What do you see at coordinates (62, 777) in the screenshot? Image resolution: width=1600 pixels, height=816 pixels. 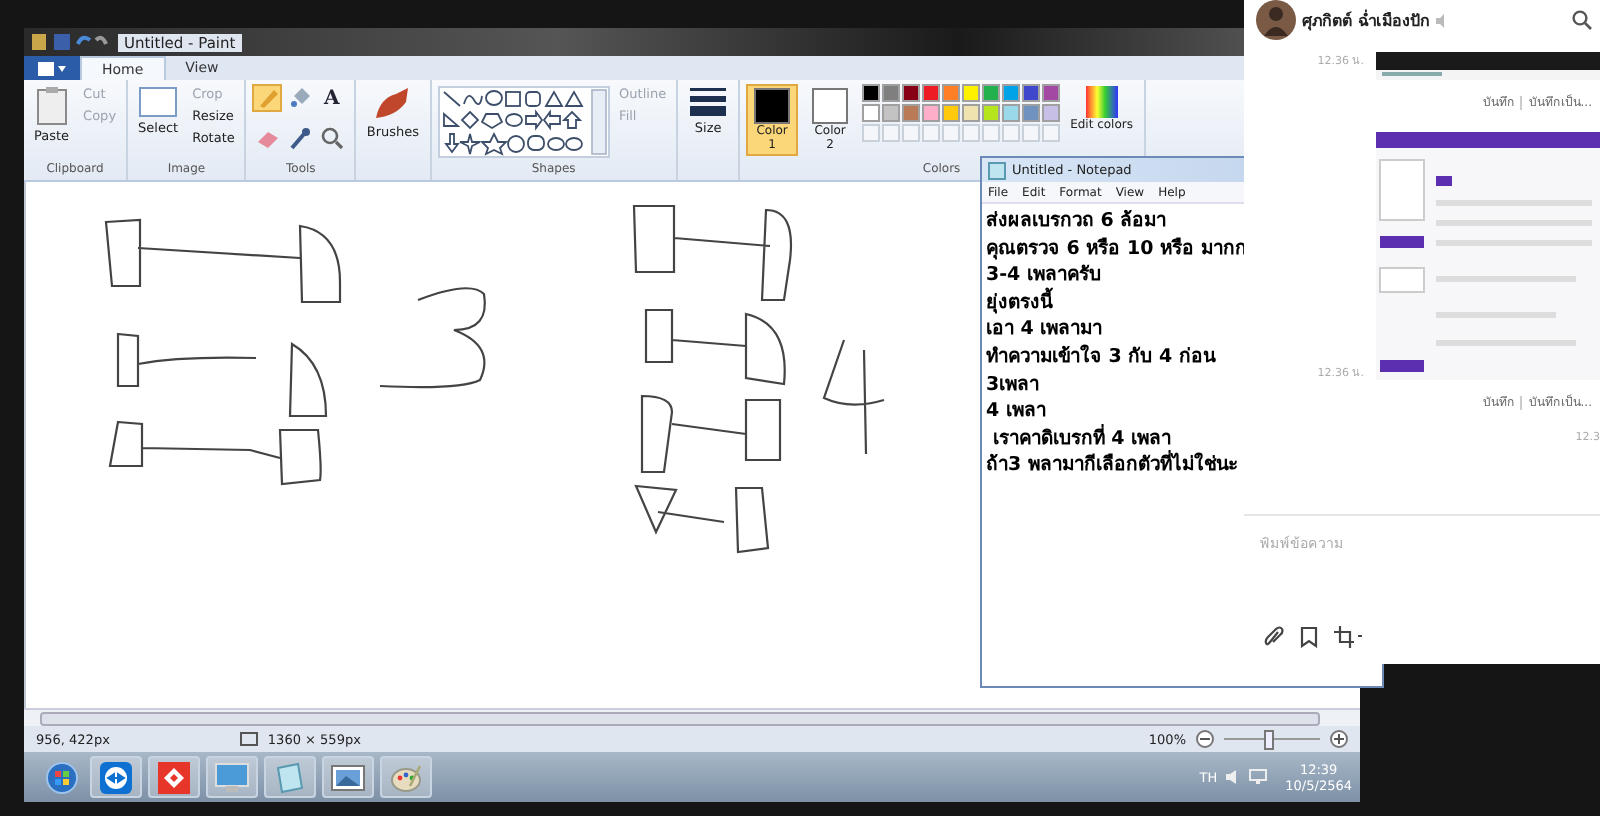 I see `windows-orb-icon` at bounding box center [62, 777].